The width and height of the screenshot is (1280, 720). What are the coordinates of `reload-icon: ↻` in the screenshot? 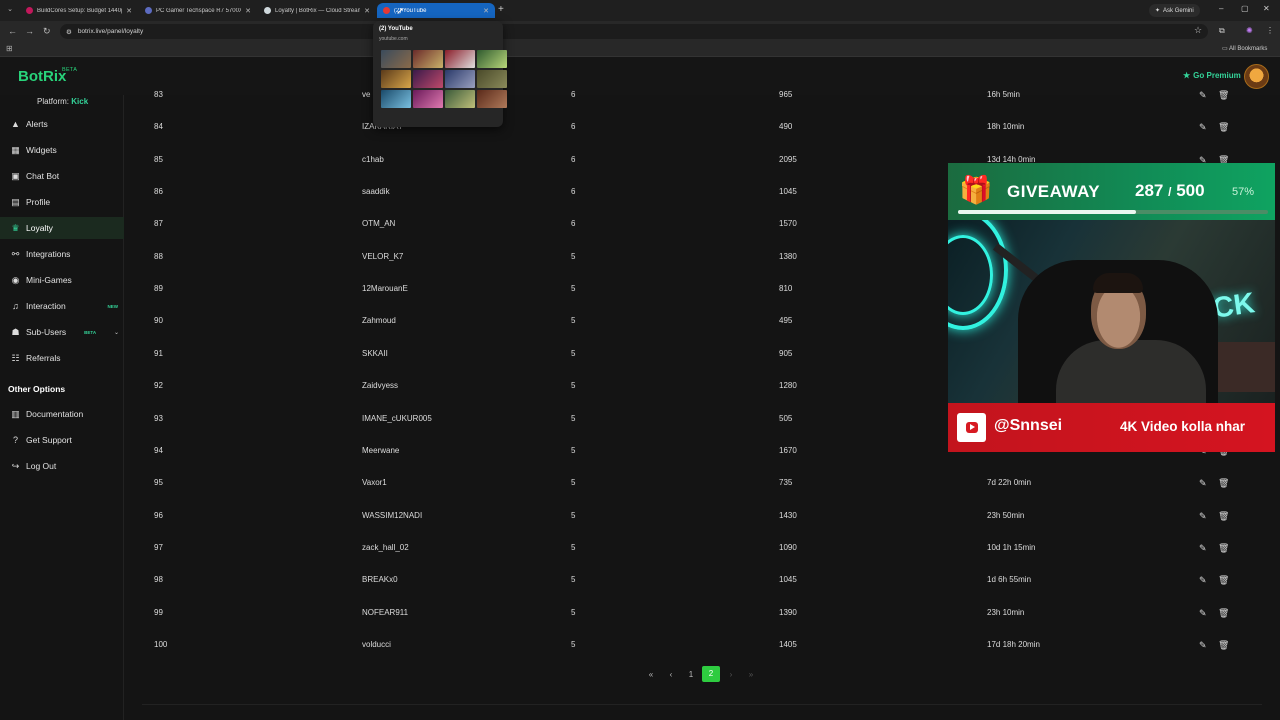 It's located at (47, 31).